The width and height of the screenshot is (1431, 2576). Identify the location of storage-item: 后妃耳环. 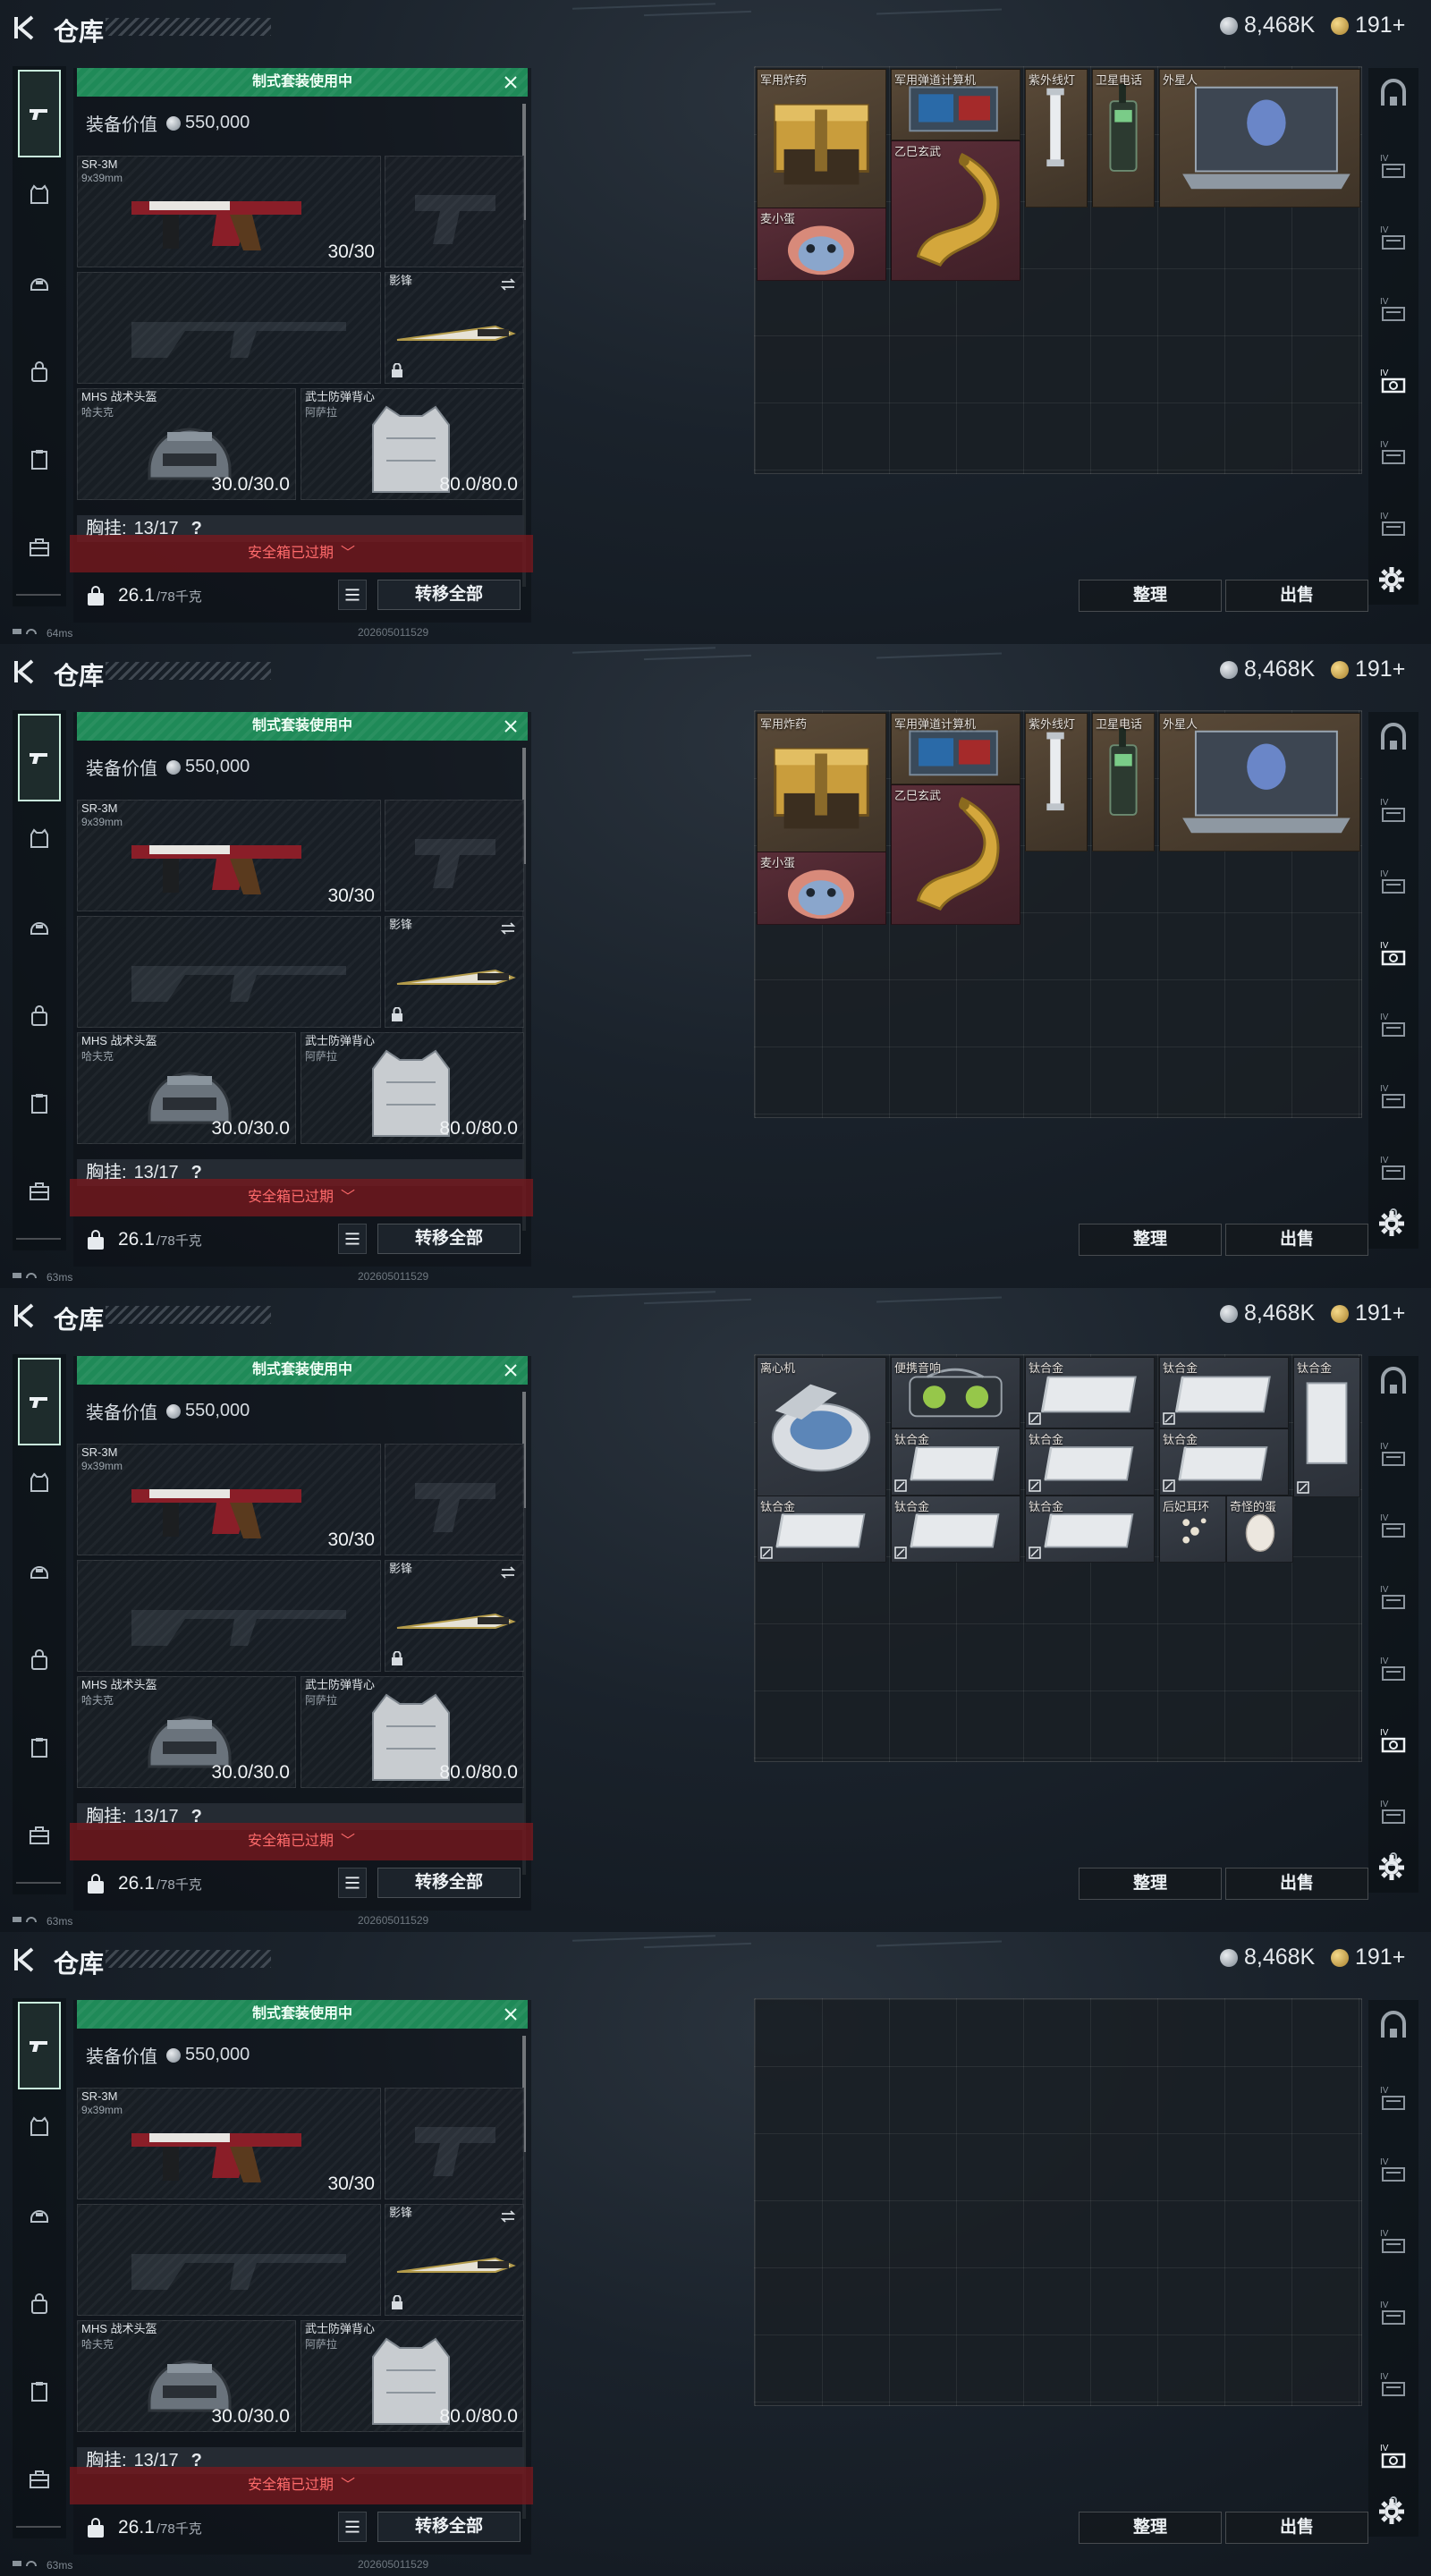
(1193, 1529).